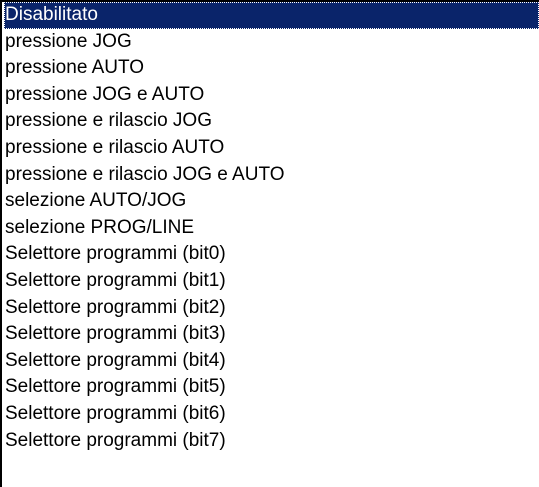 The height and width of the screenshot is (487, 539). Describe the element at coordinates (271, 15) in the screenshot. I see `list-item-disabilitato: Disabilitato` at that location.